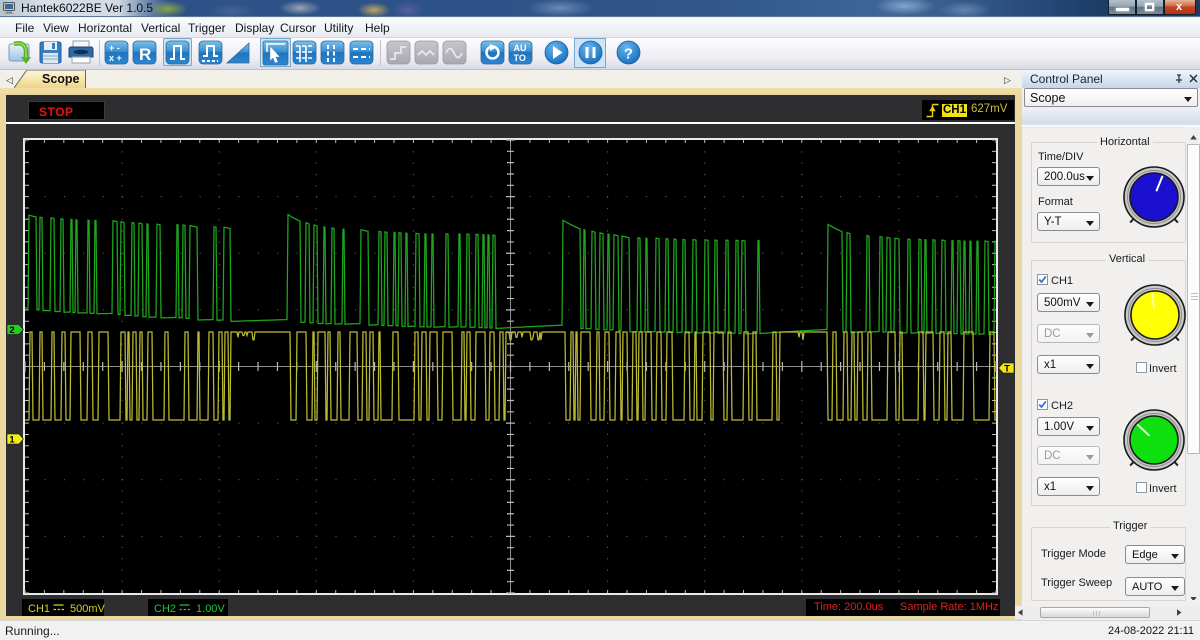 This screenshot has width=1200, height=640. I want to click on svg-text: 2, so click(11, 330).